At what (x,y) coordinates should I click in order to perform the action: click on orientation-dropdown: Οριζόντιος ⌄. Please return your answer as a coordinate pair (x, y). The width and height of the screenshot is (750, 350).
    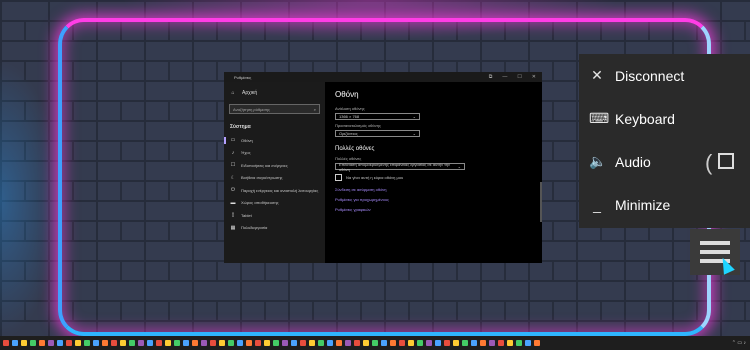
    Looking at the image, I should click on (377, 133).